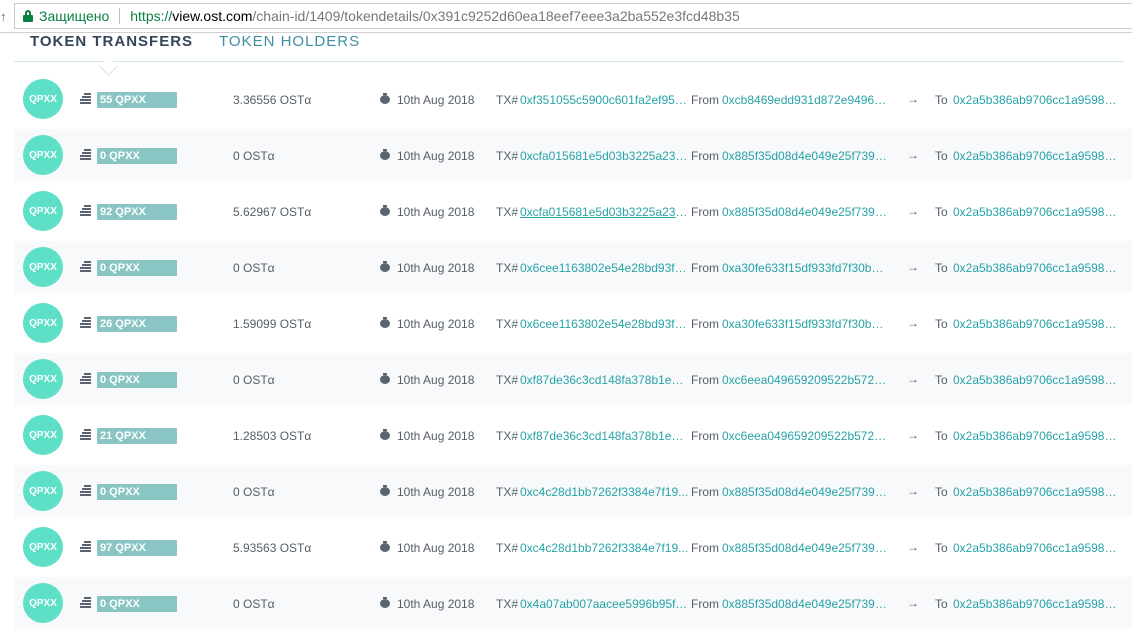 The width and height of the screenshot is (1132, 643). What do you see at coordinates (137, 548) in the screenshot?
I see `token-amount-badge: 97 QPXX` at bounding box center [137, 548].